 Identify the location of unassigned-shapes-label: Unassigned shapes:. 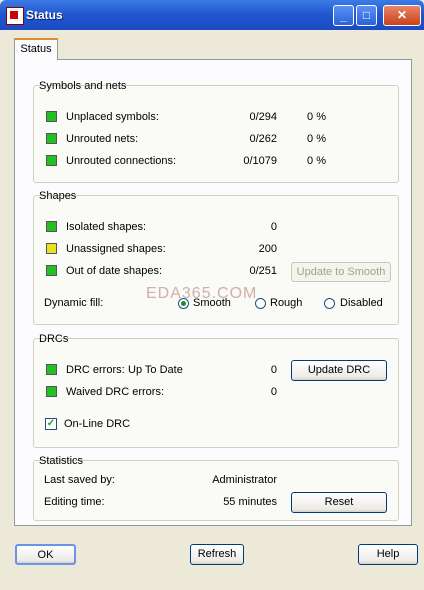
(116, 249).